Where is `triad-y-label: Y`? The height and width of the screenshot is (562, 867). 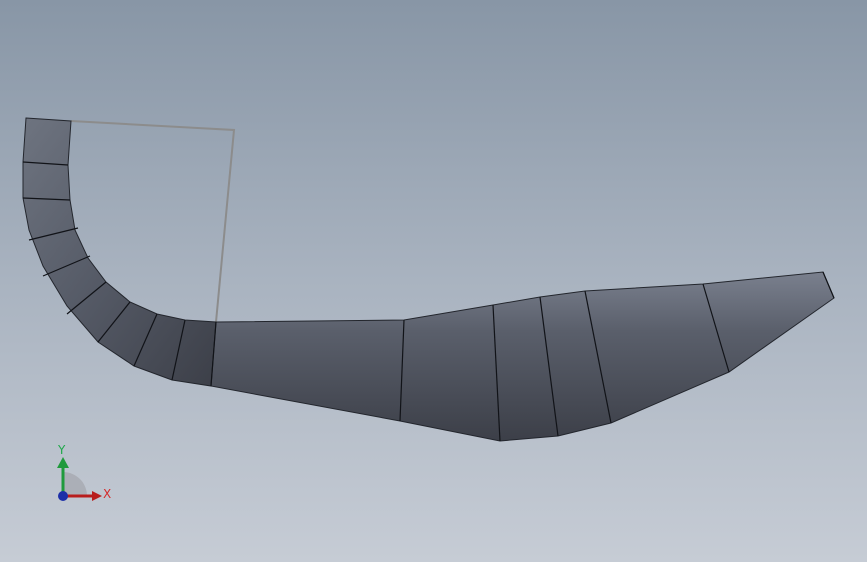 triad-y-label: Y is located at coordinates (62, 450).